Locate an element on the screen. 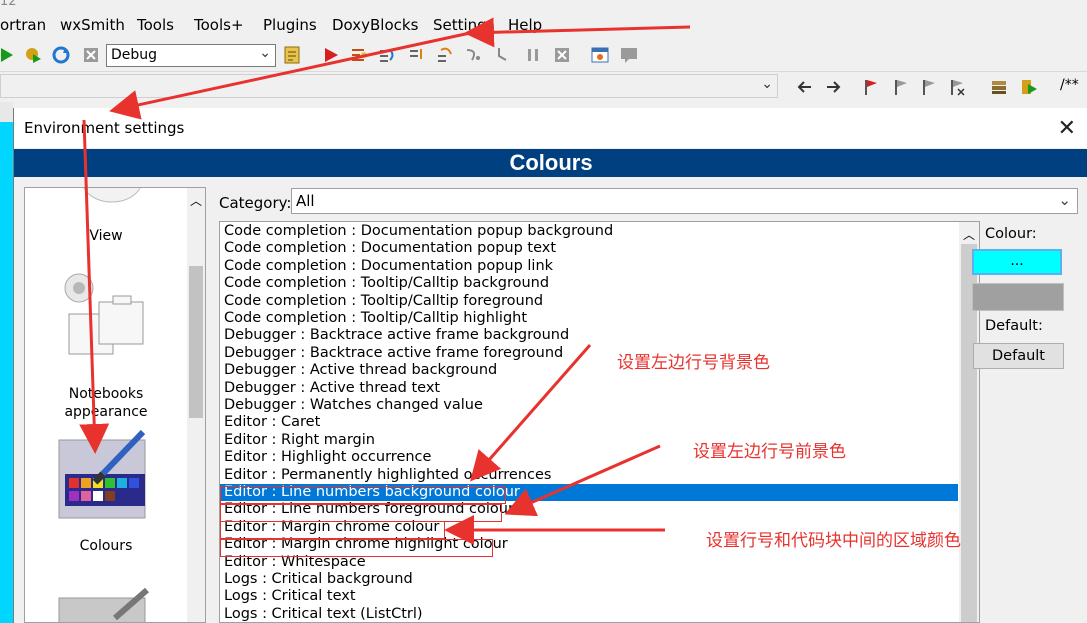  category-combo: All ⌄ is located at coordinates (684, 201).